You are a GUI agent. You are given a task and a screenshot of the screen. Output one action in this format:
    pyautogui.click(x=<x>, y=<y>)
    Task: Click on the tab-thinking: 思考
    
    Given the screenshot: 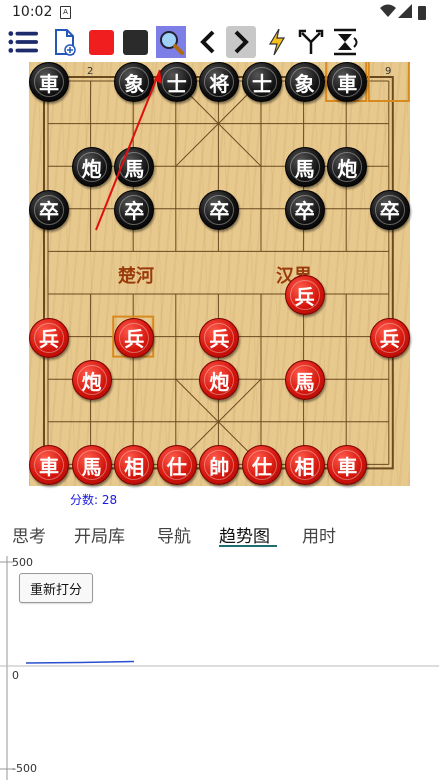 What is the action you would take?
    pyautogui.click(x=29, y=534)
    